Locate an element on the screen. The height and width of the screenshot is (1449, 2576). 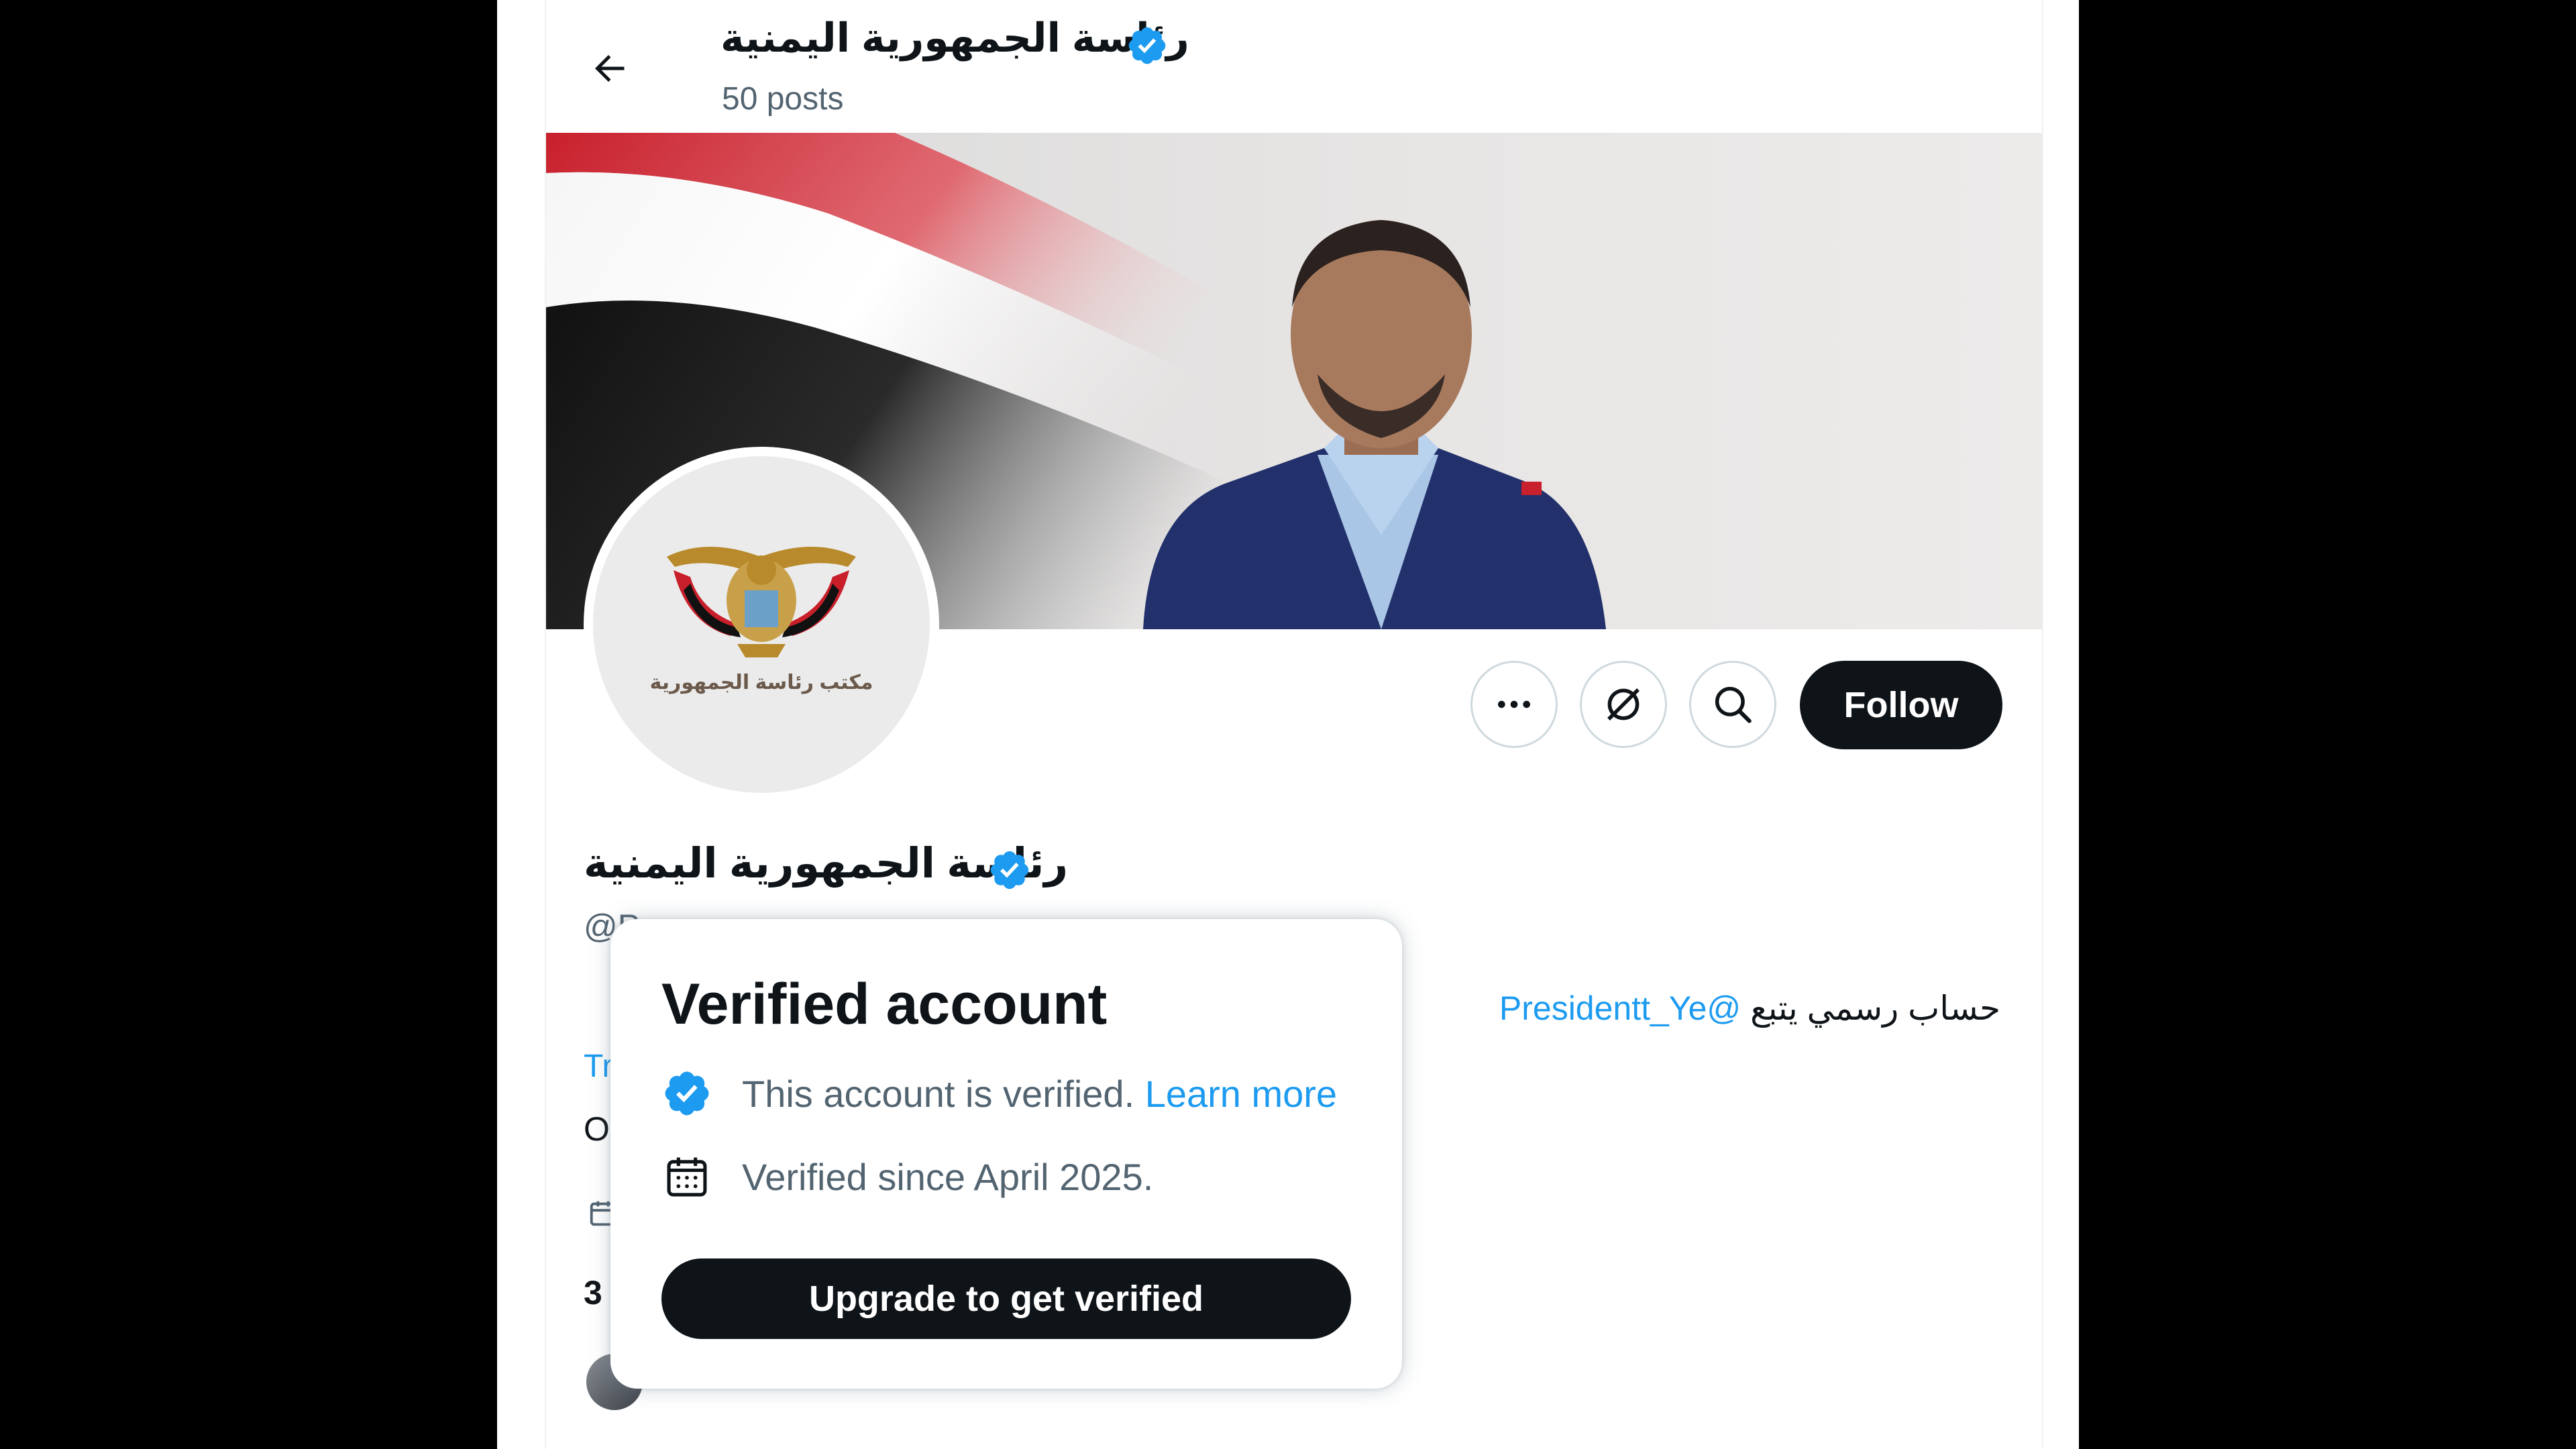
verified-status-label: This account is verified. is located at coordinates (938, 1093).